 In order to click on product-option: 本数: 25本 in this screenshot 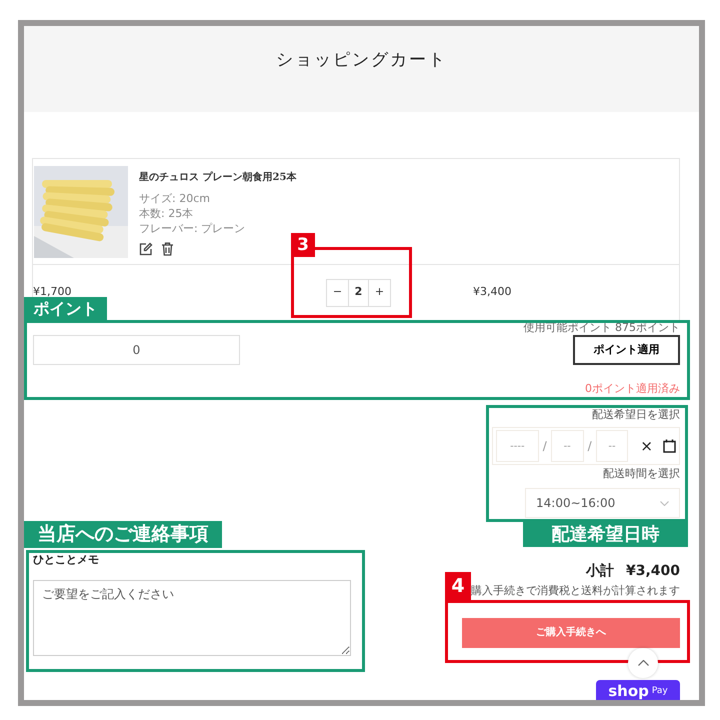, I will do `click(217, 213)`.